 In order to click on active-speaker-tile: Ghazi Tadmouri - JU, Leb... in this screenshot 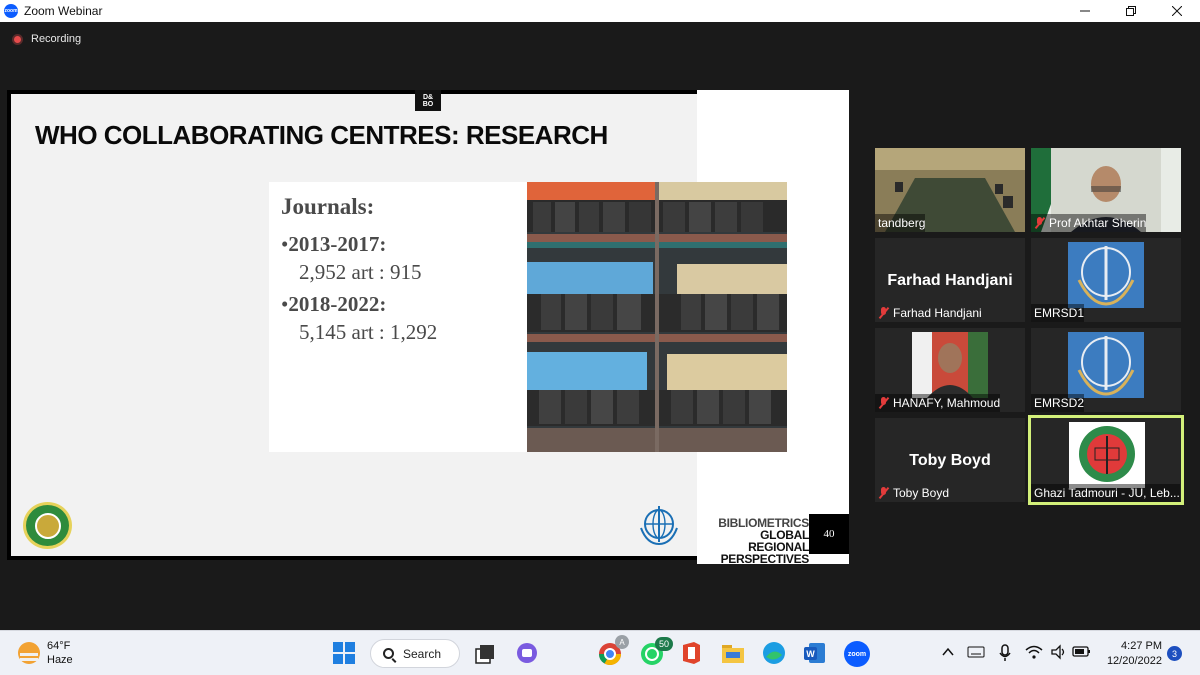, I will do `click(1106, 460)`.